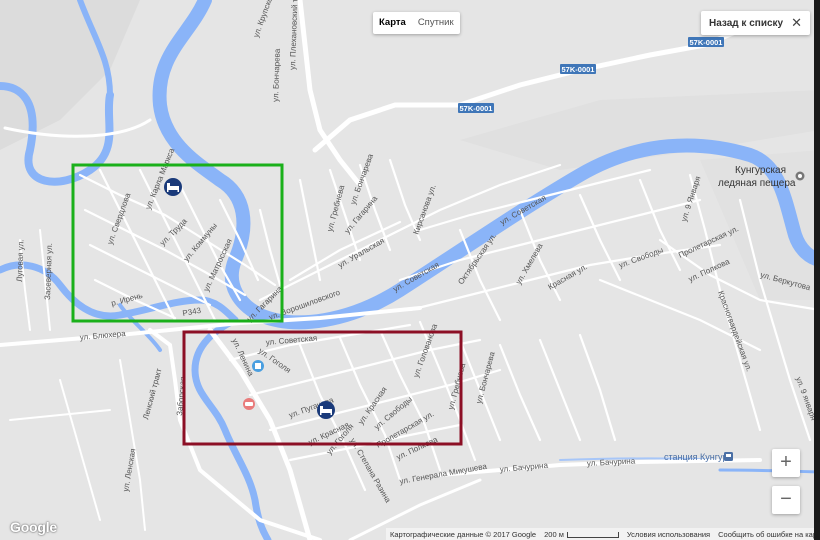  What do you see at coordinates (746, 23) in the screenshot?
I see `back-to-list-label: Назад к списку` at bounding box center [746, 23].